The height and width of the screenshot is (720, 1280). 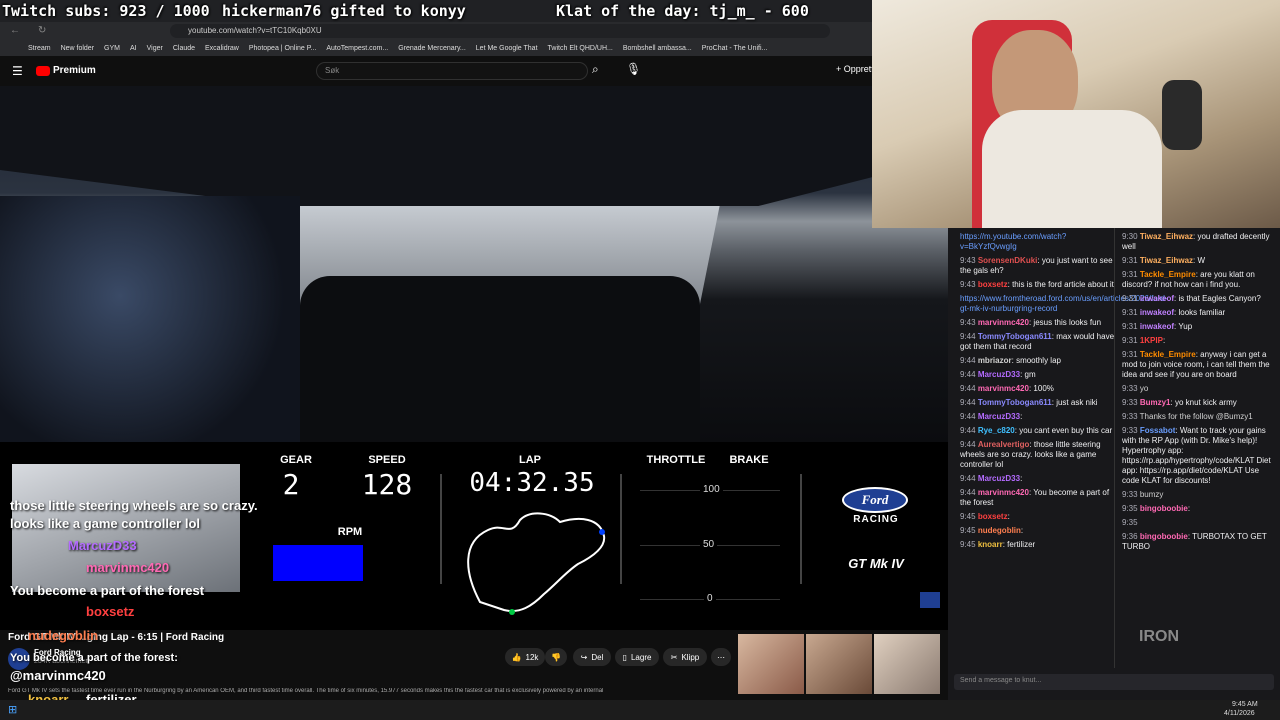 I want to click on save-button: ▯ Lagre, so click(x=637, y=657).